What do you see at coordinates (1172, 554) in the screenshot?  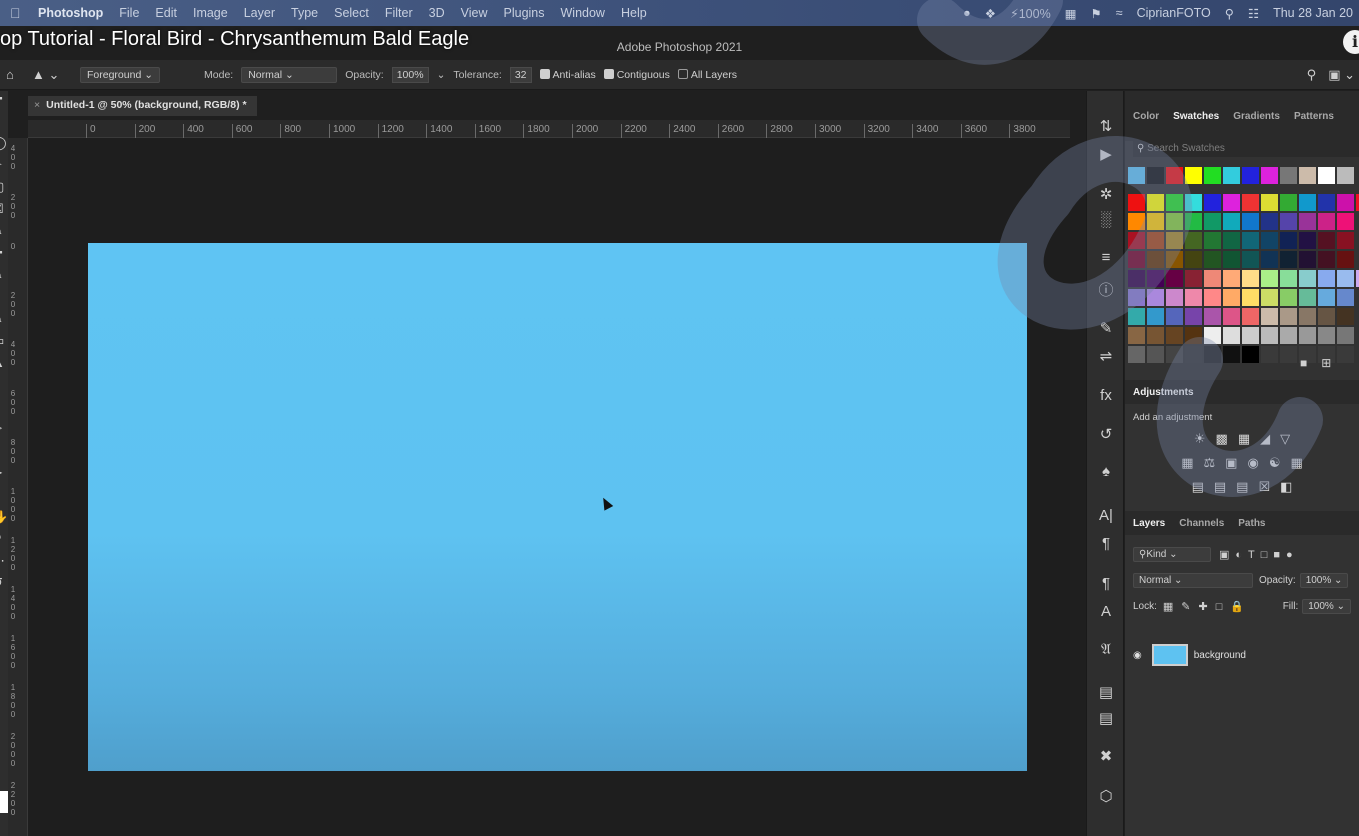 I see `filter-kind-dropdown: ⚲Kind ⌄` at bounding box center [1172, 554].